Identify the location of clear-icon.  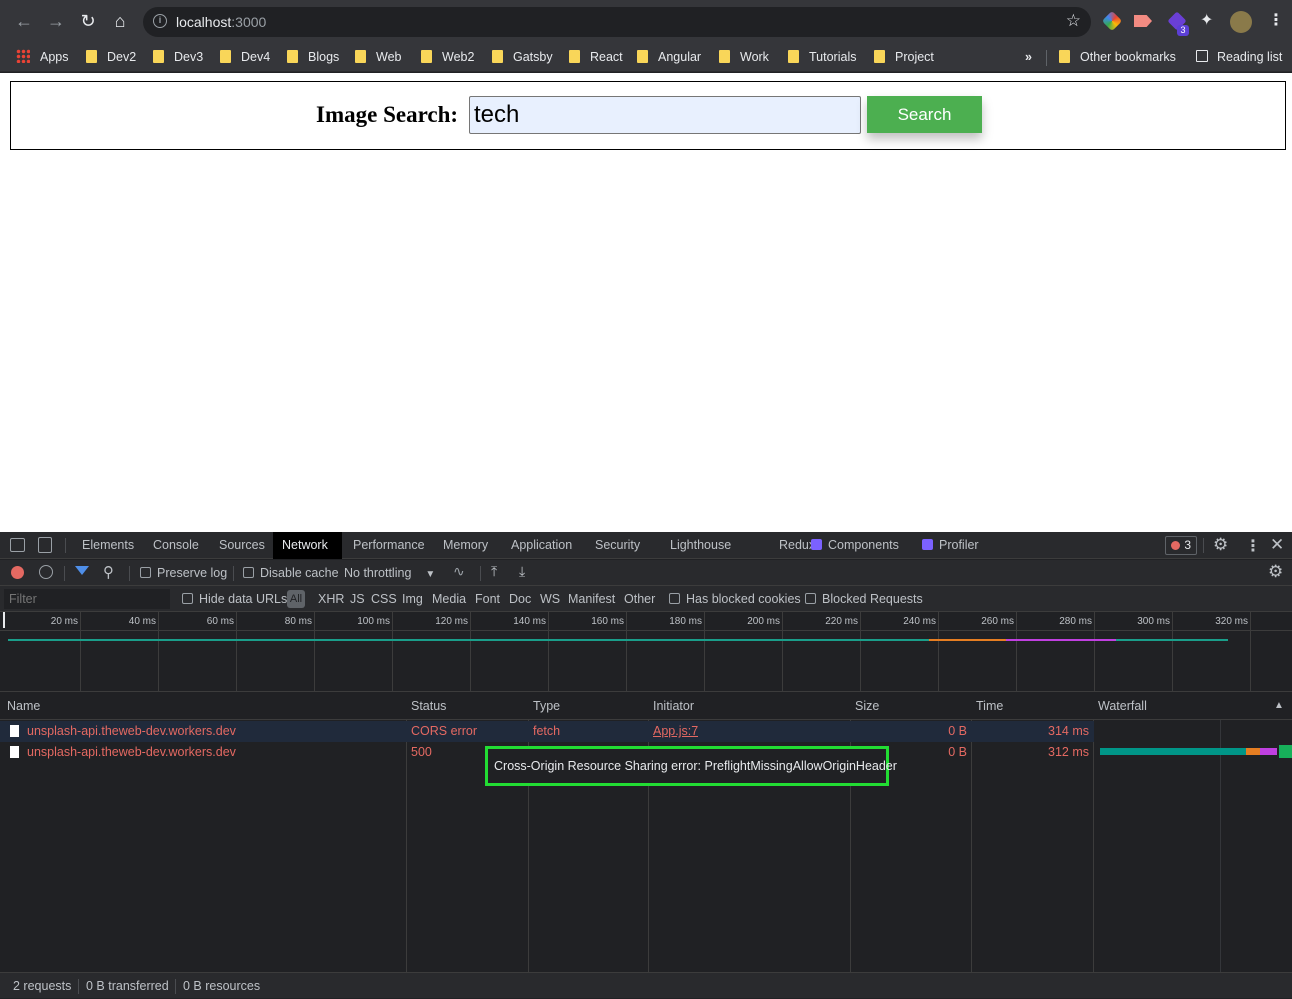
(46, 572).